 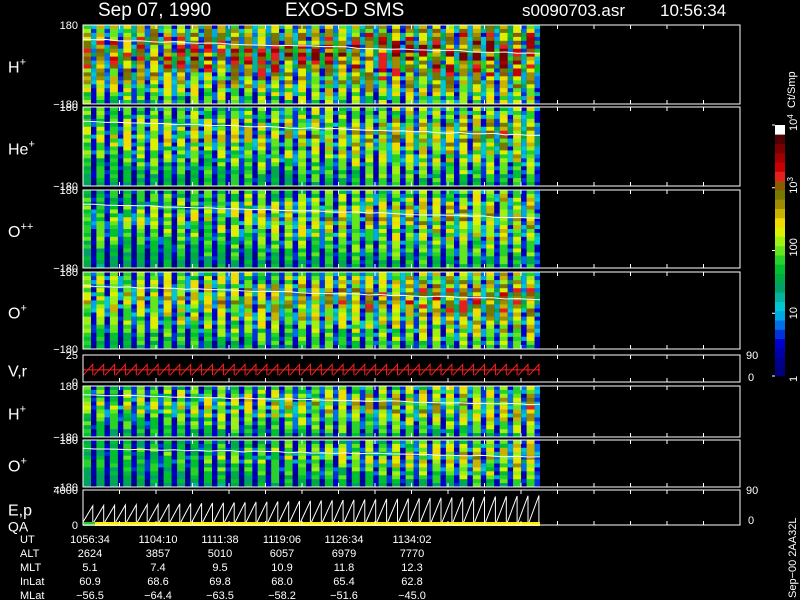 What do you see at coordinates (89, 582) in the screenshot?
I see `table-cell: 60.9` at bounding box center [89, 582].